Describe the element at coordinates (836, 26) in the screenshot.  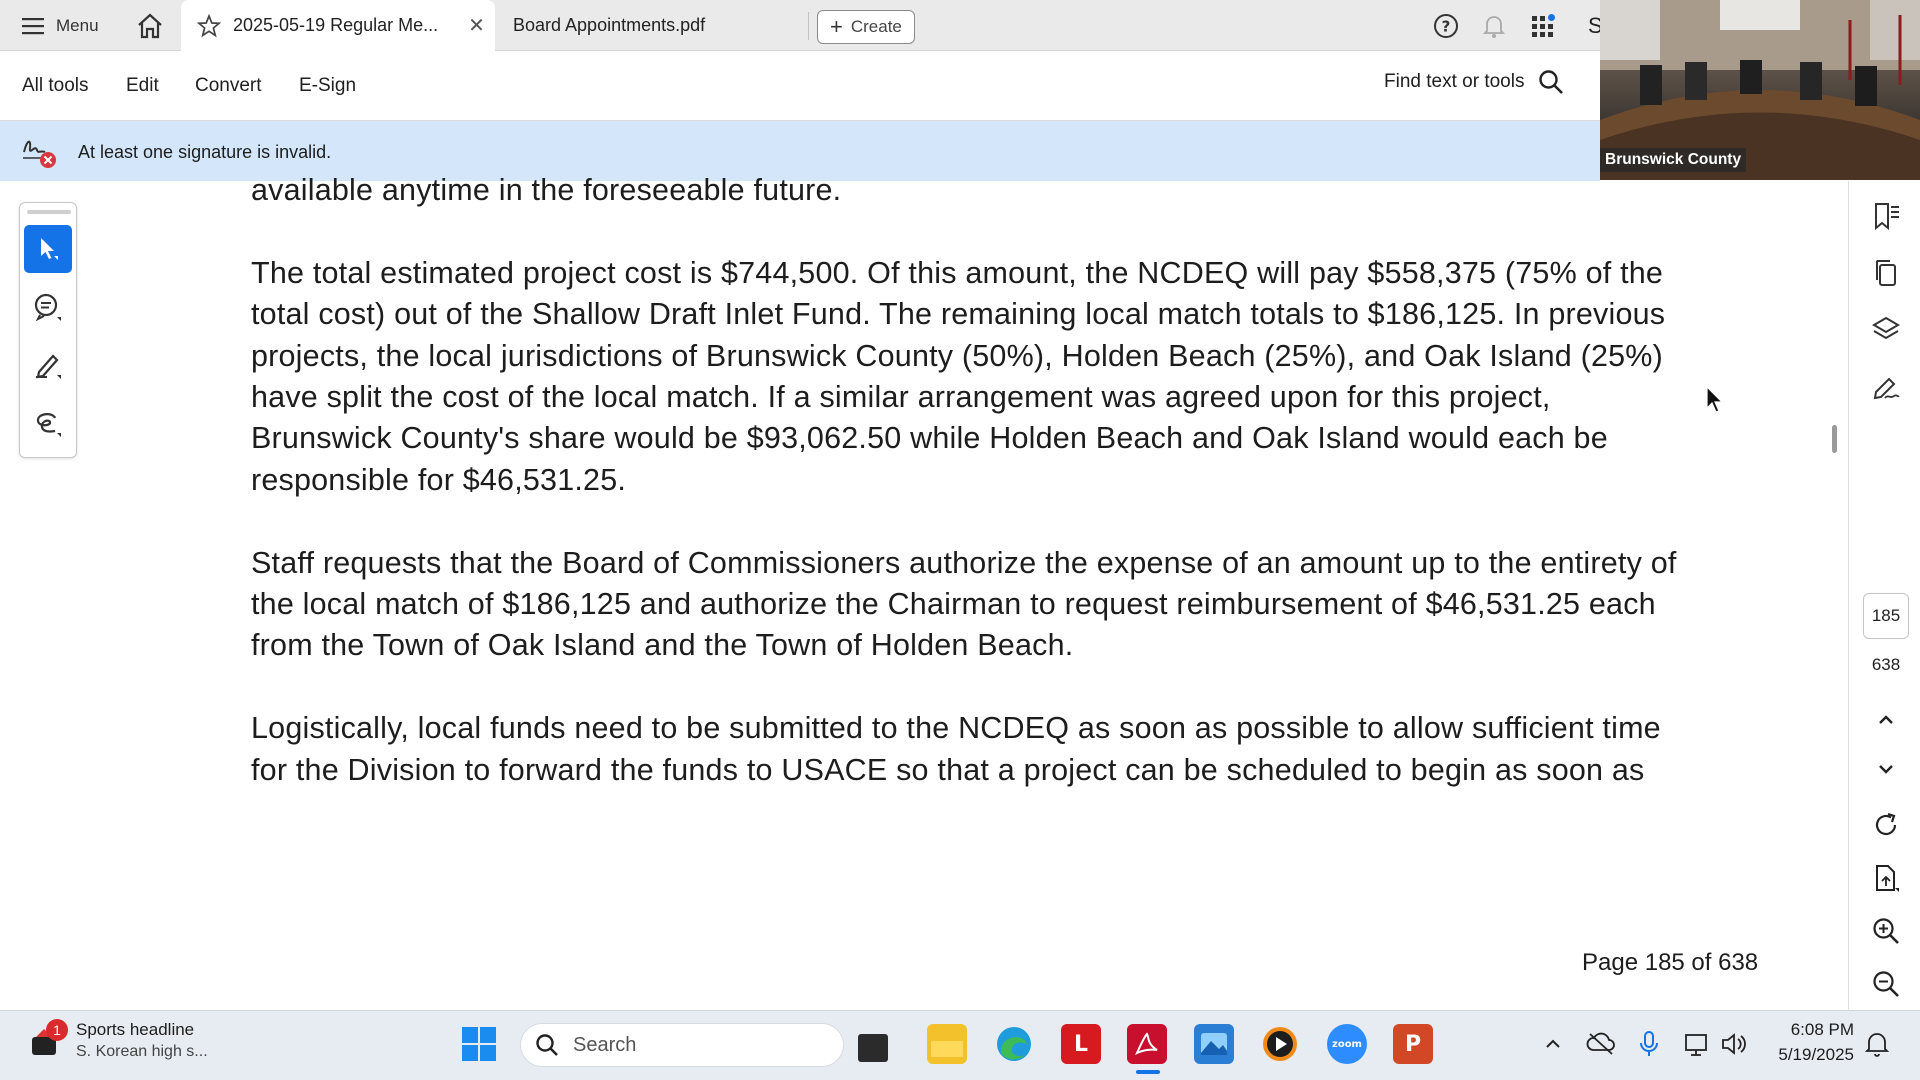
I see `plus-icon: +` at that location.